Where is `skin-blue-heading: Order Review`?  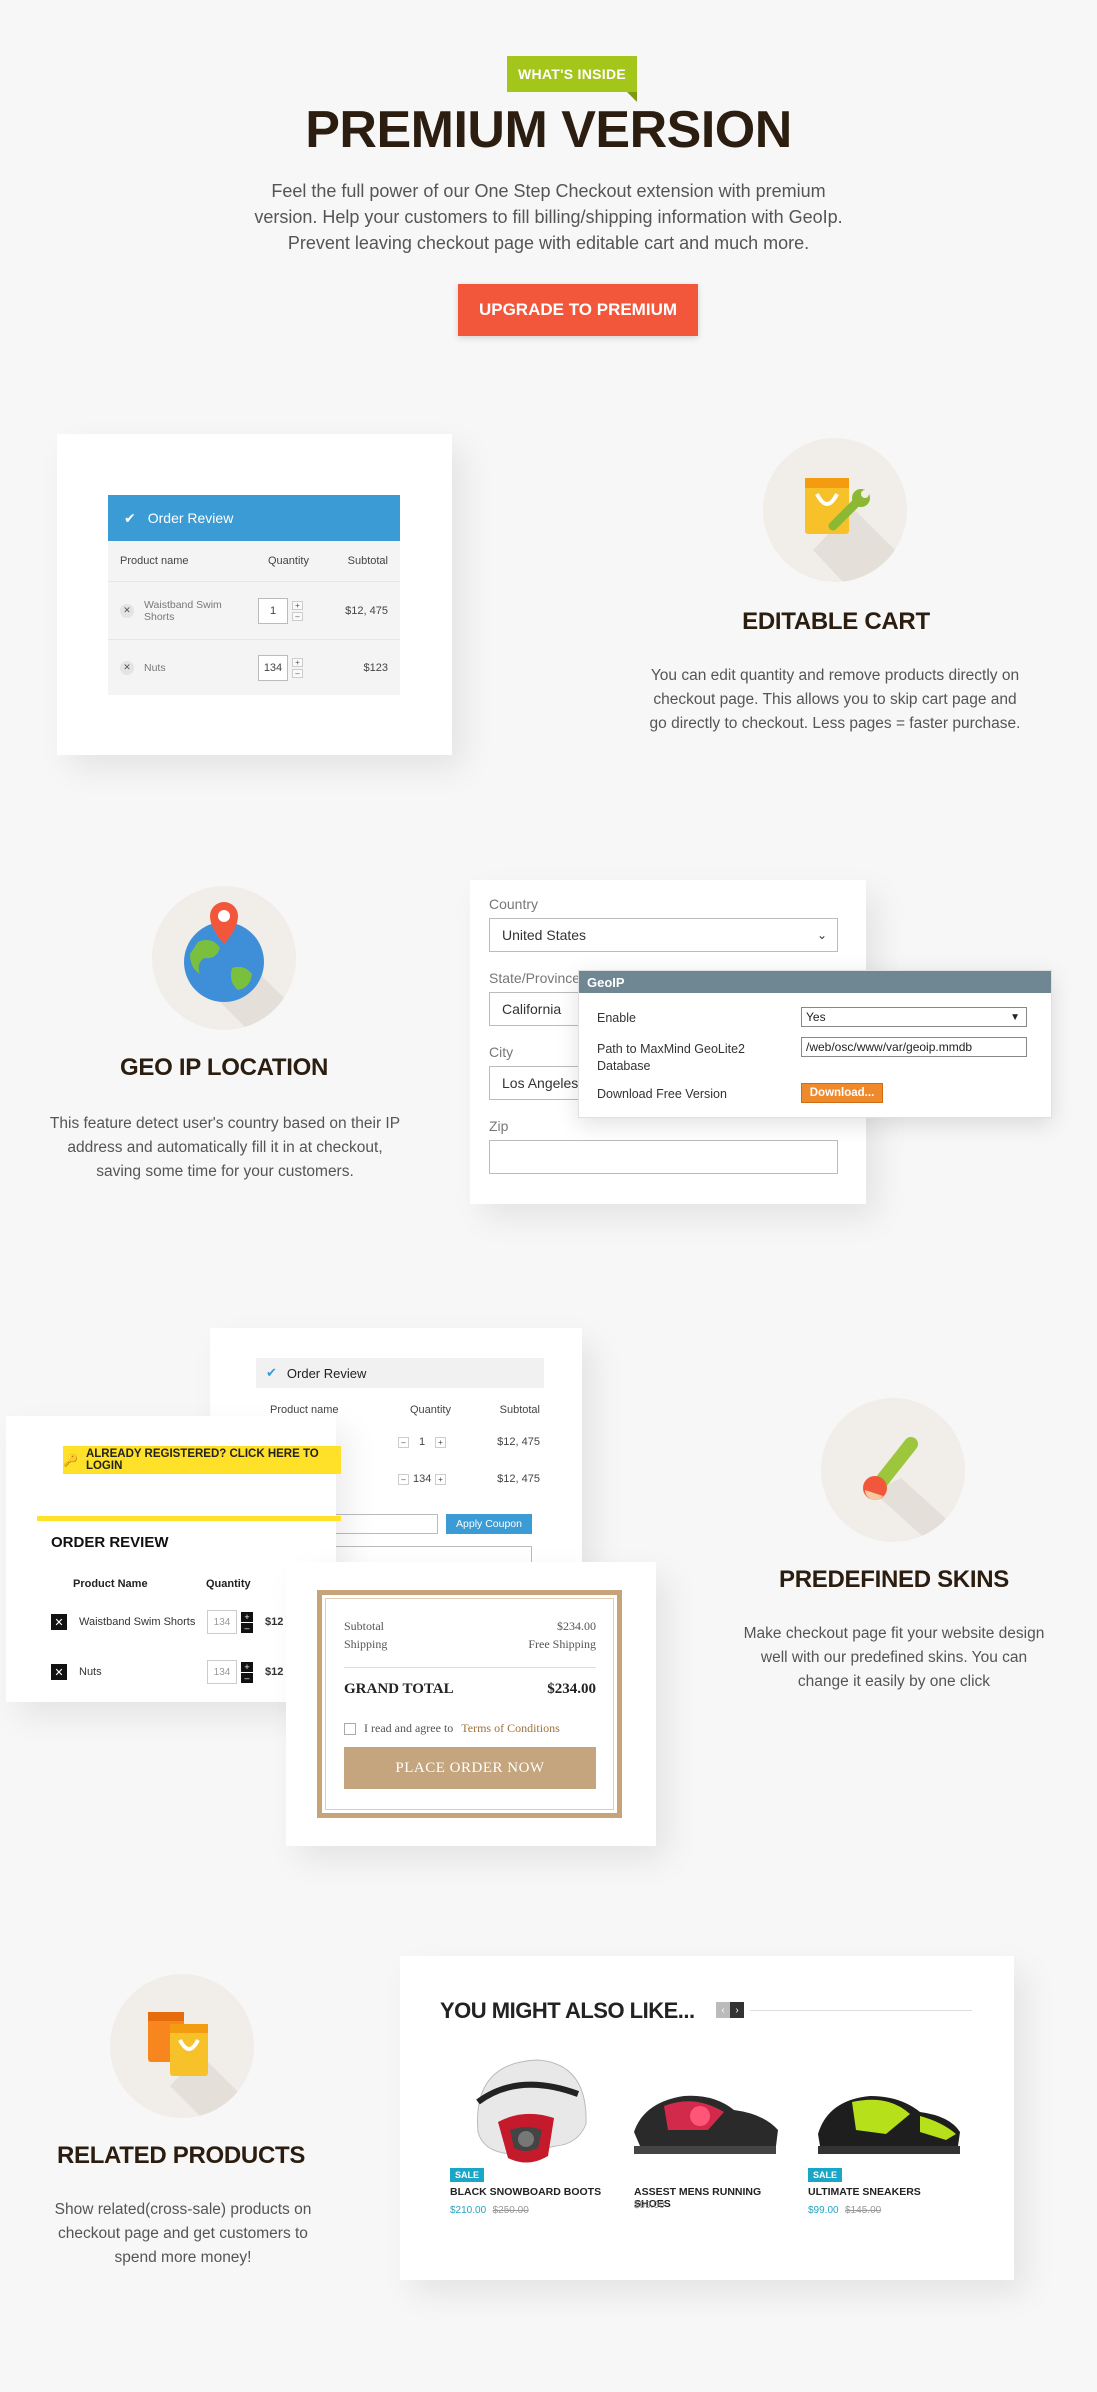
skin-blue-heading: Order Review is located at coordinates (326, 1373).